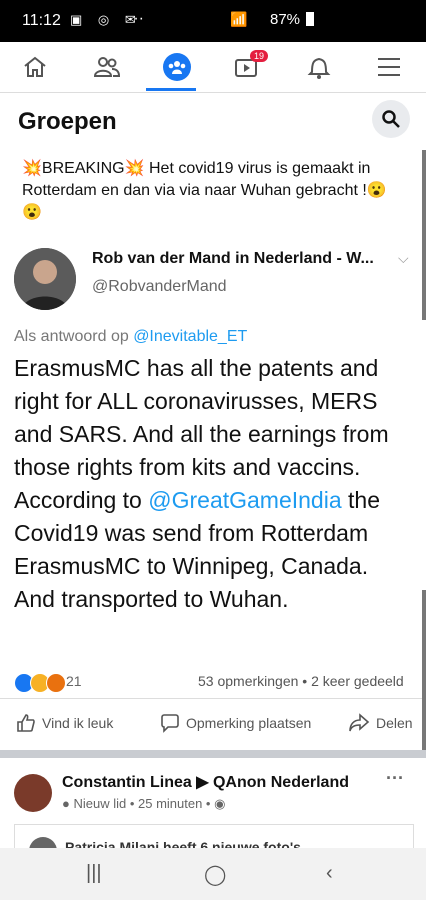  I want to click on home-circle-icon: ◯, so click(215, 874).